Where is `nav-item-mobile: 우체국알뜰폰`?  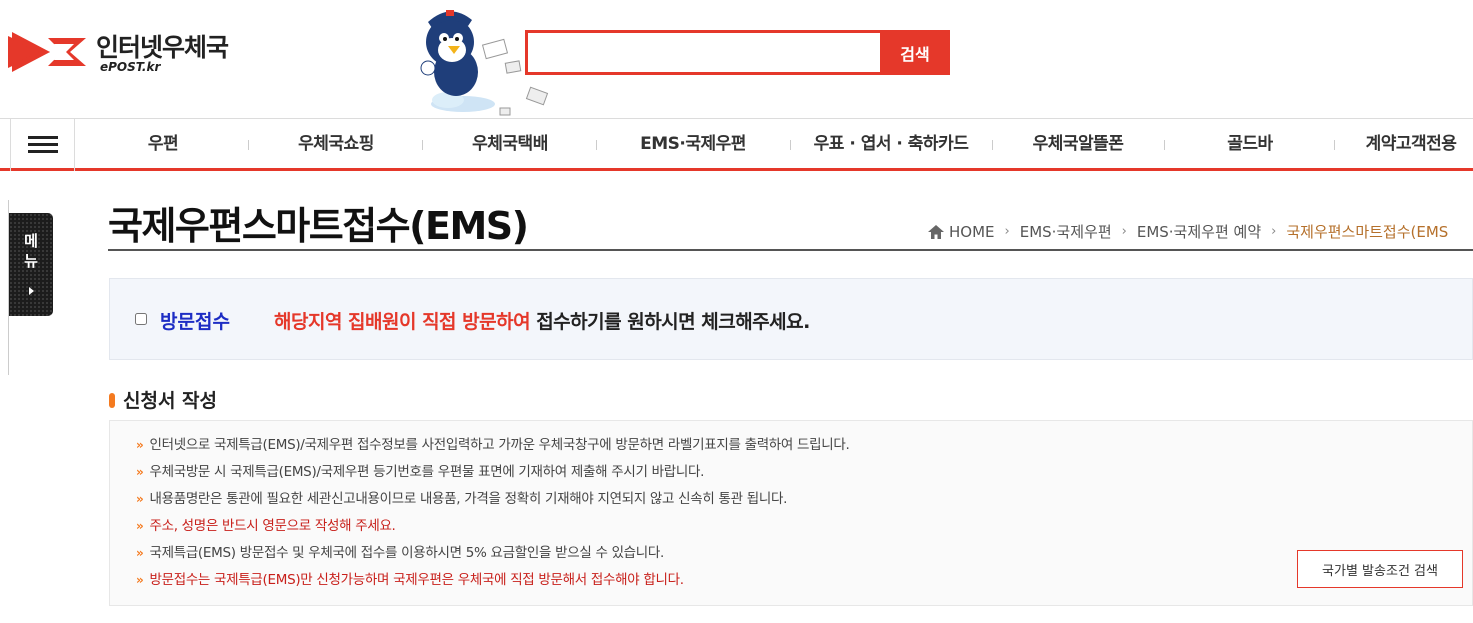 nav-item-mobile: 우체국알뜰폰 is located at coordinates (1078, 144).